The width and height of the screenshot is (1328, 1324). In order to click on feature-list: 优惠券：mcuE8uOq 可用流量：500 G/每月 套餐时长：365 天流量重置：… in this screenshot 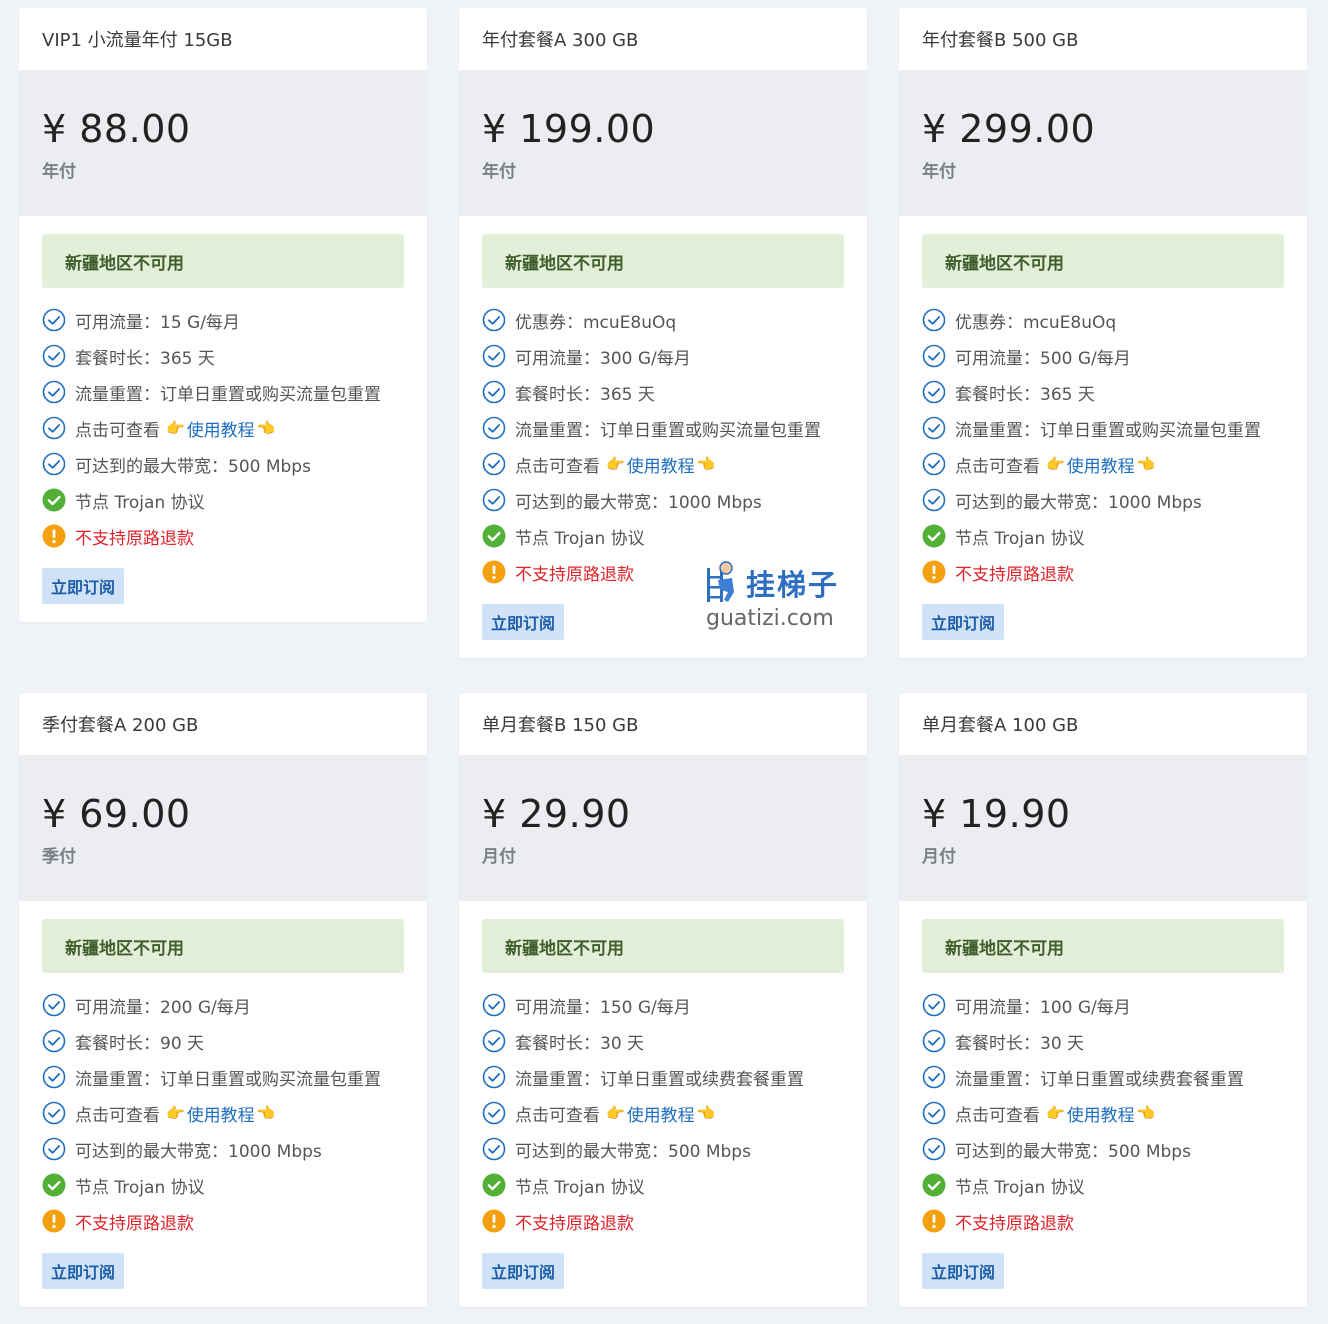, I will do `click(1103, 446)`.